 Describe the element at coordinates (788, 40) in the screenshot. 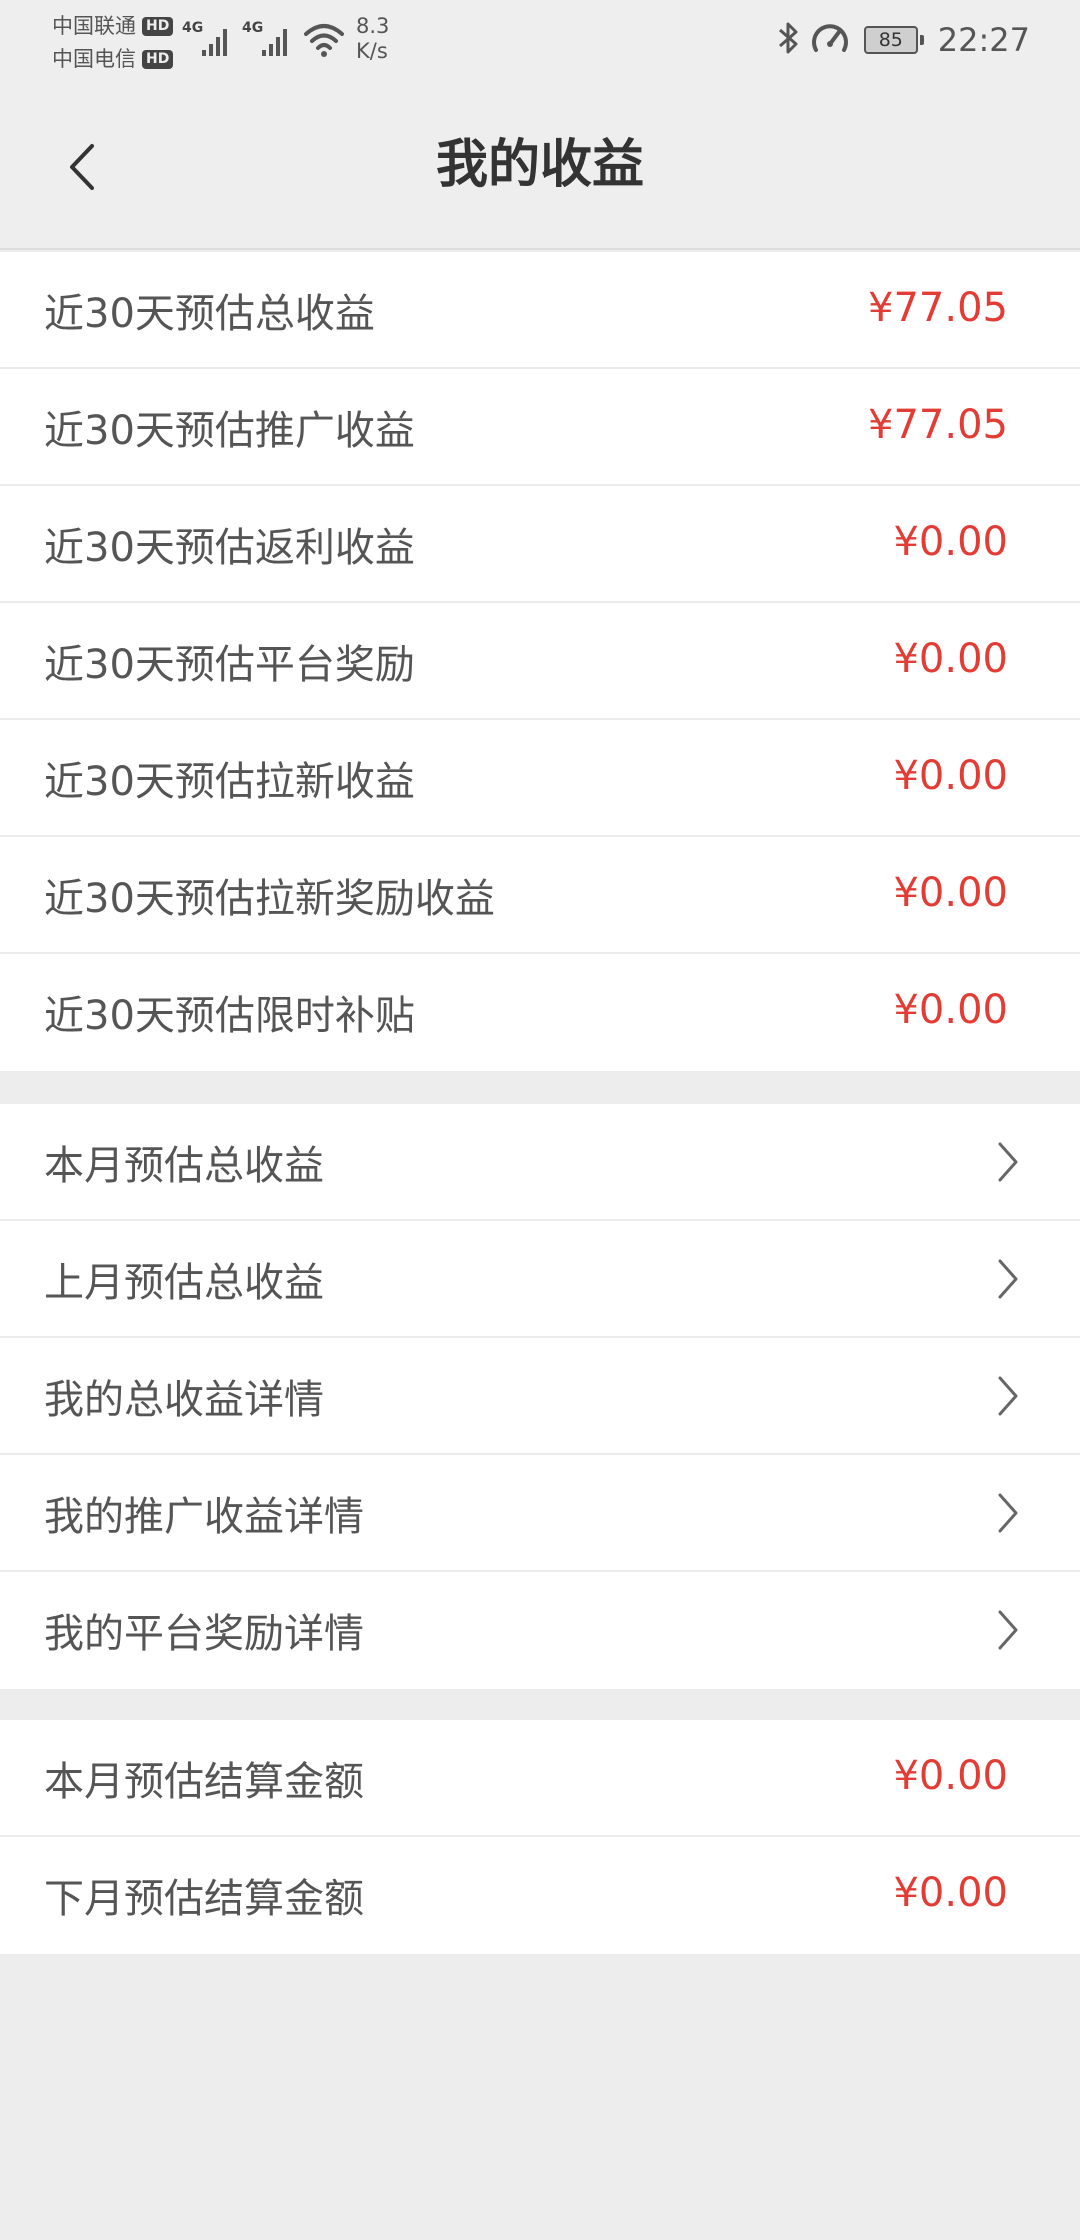

I see `bluetooth-icon` at that location.